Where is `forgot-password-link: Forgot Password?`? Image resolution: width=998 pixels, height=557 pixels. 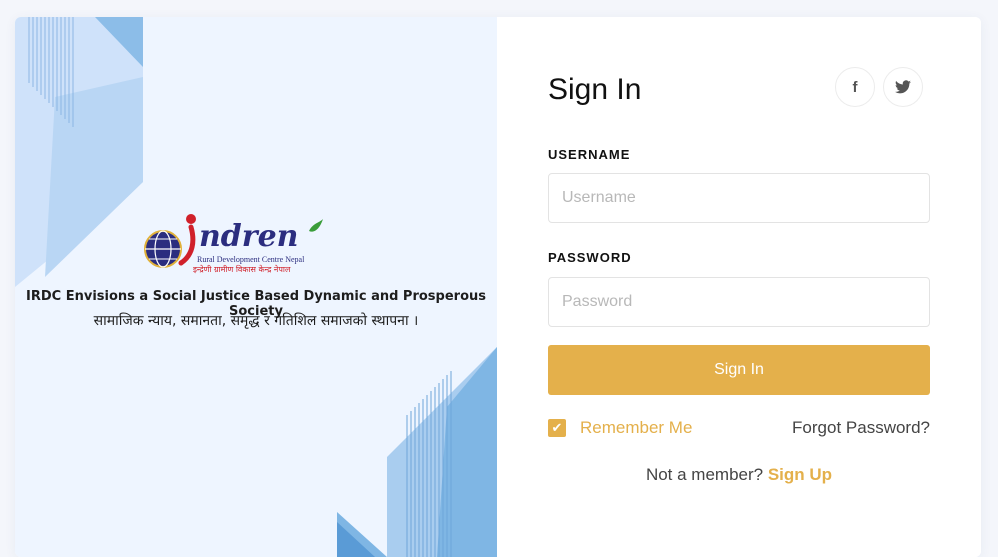 forgot-password-link: Forgot Password? is located at coordinates (861, 428).